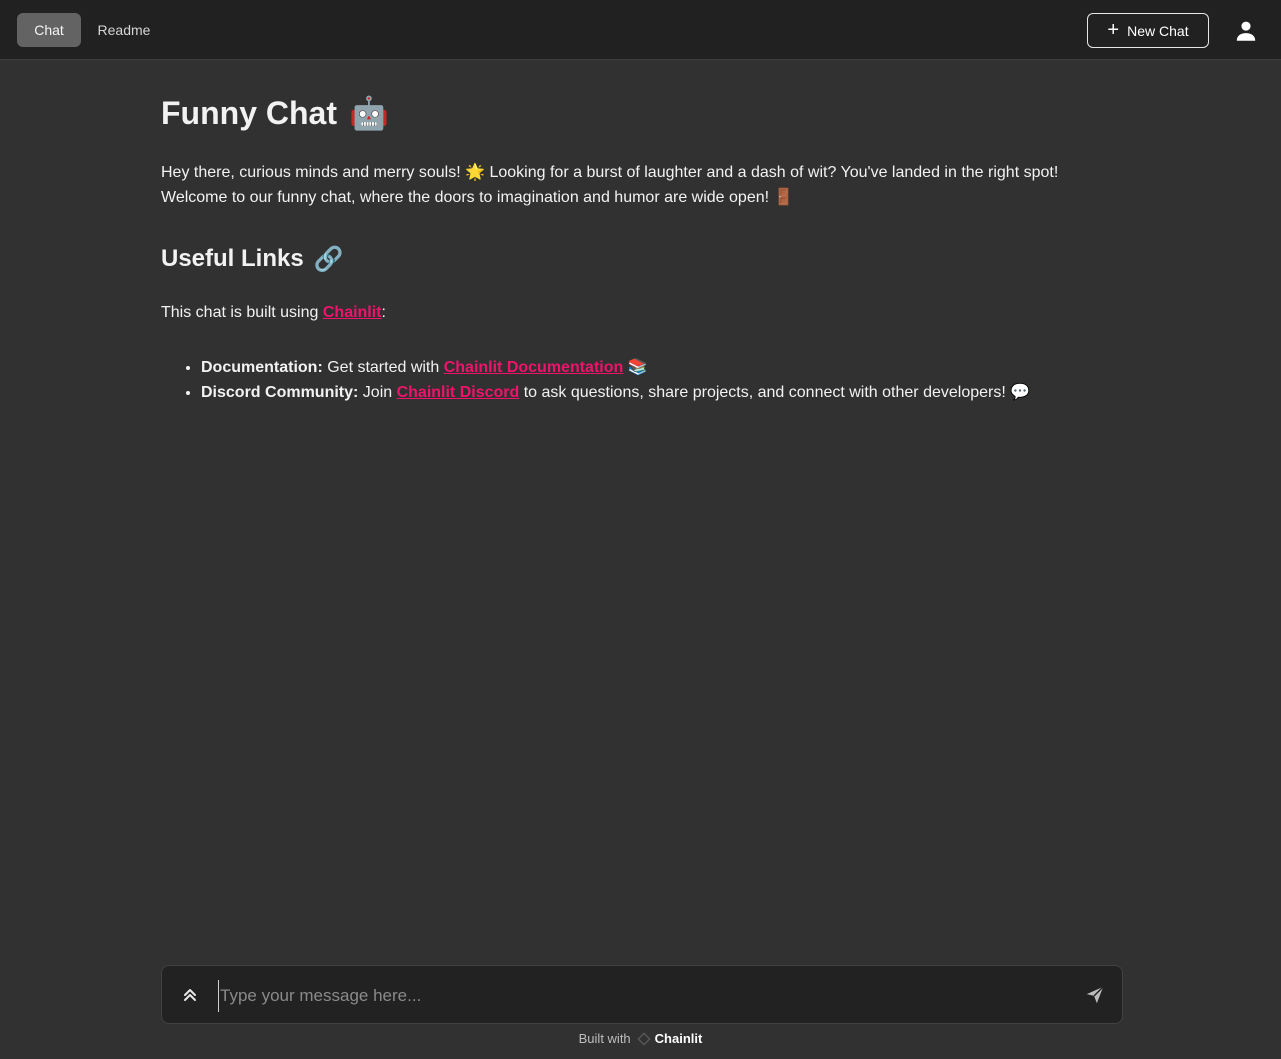  I want to click on chainlit-brand: Chainlit, so click(669, 1038).